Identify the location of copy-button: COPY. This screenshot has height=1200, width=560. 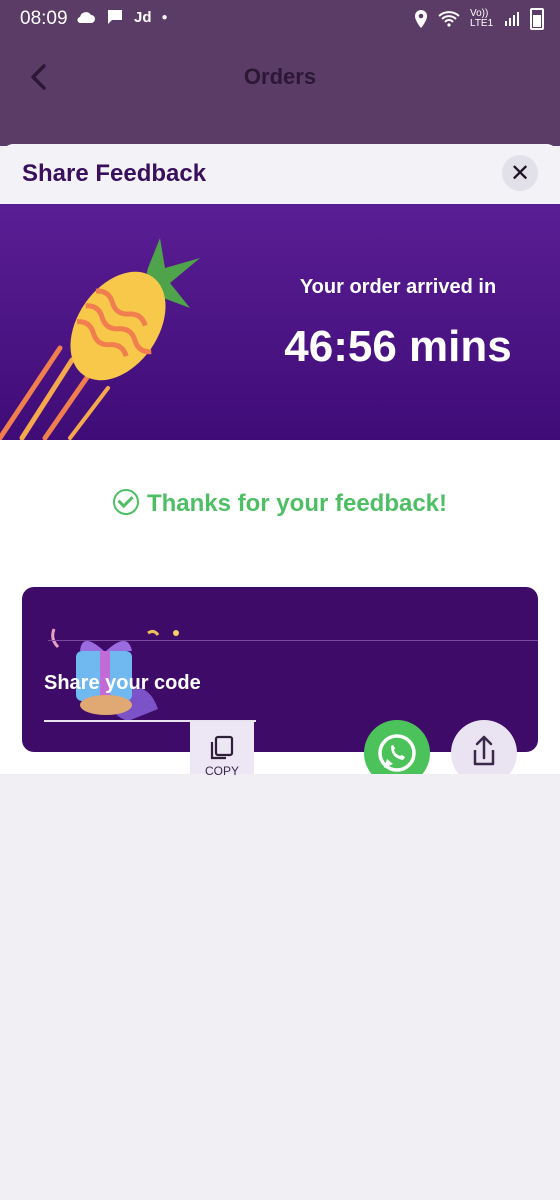
(222, 750).